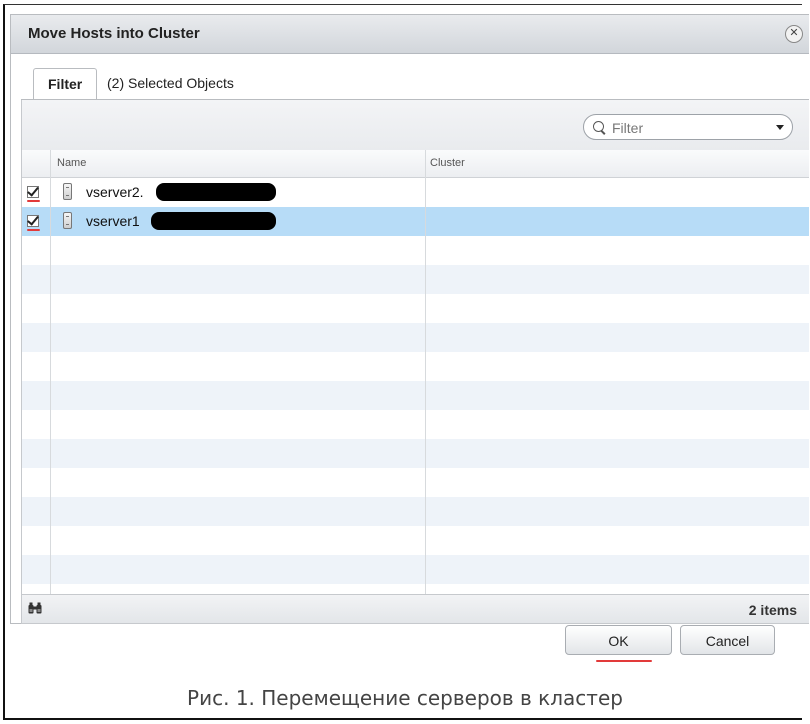  What do you see at coordinates (113, 221) in the screenshot?
I see `host-name: vserver1` at bounding box center [113, 221].